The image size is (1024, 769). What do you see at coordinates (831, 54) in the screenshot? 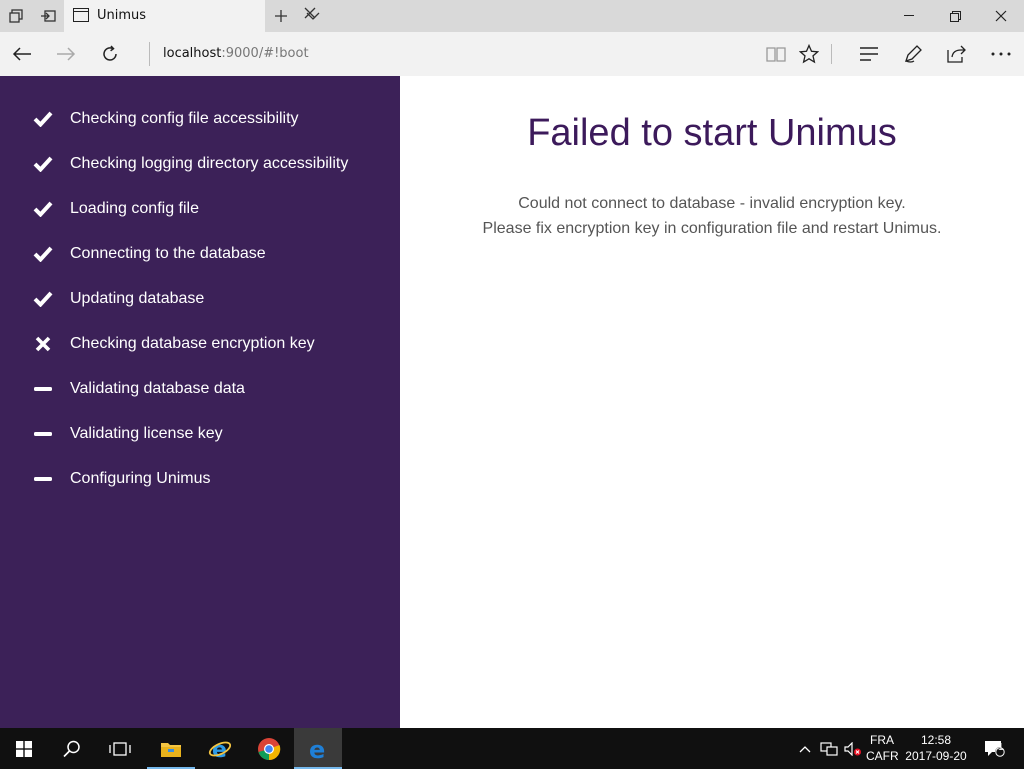
I see `toolbar-separator` at bounding box center [831, 54].